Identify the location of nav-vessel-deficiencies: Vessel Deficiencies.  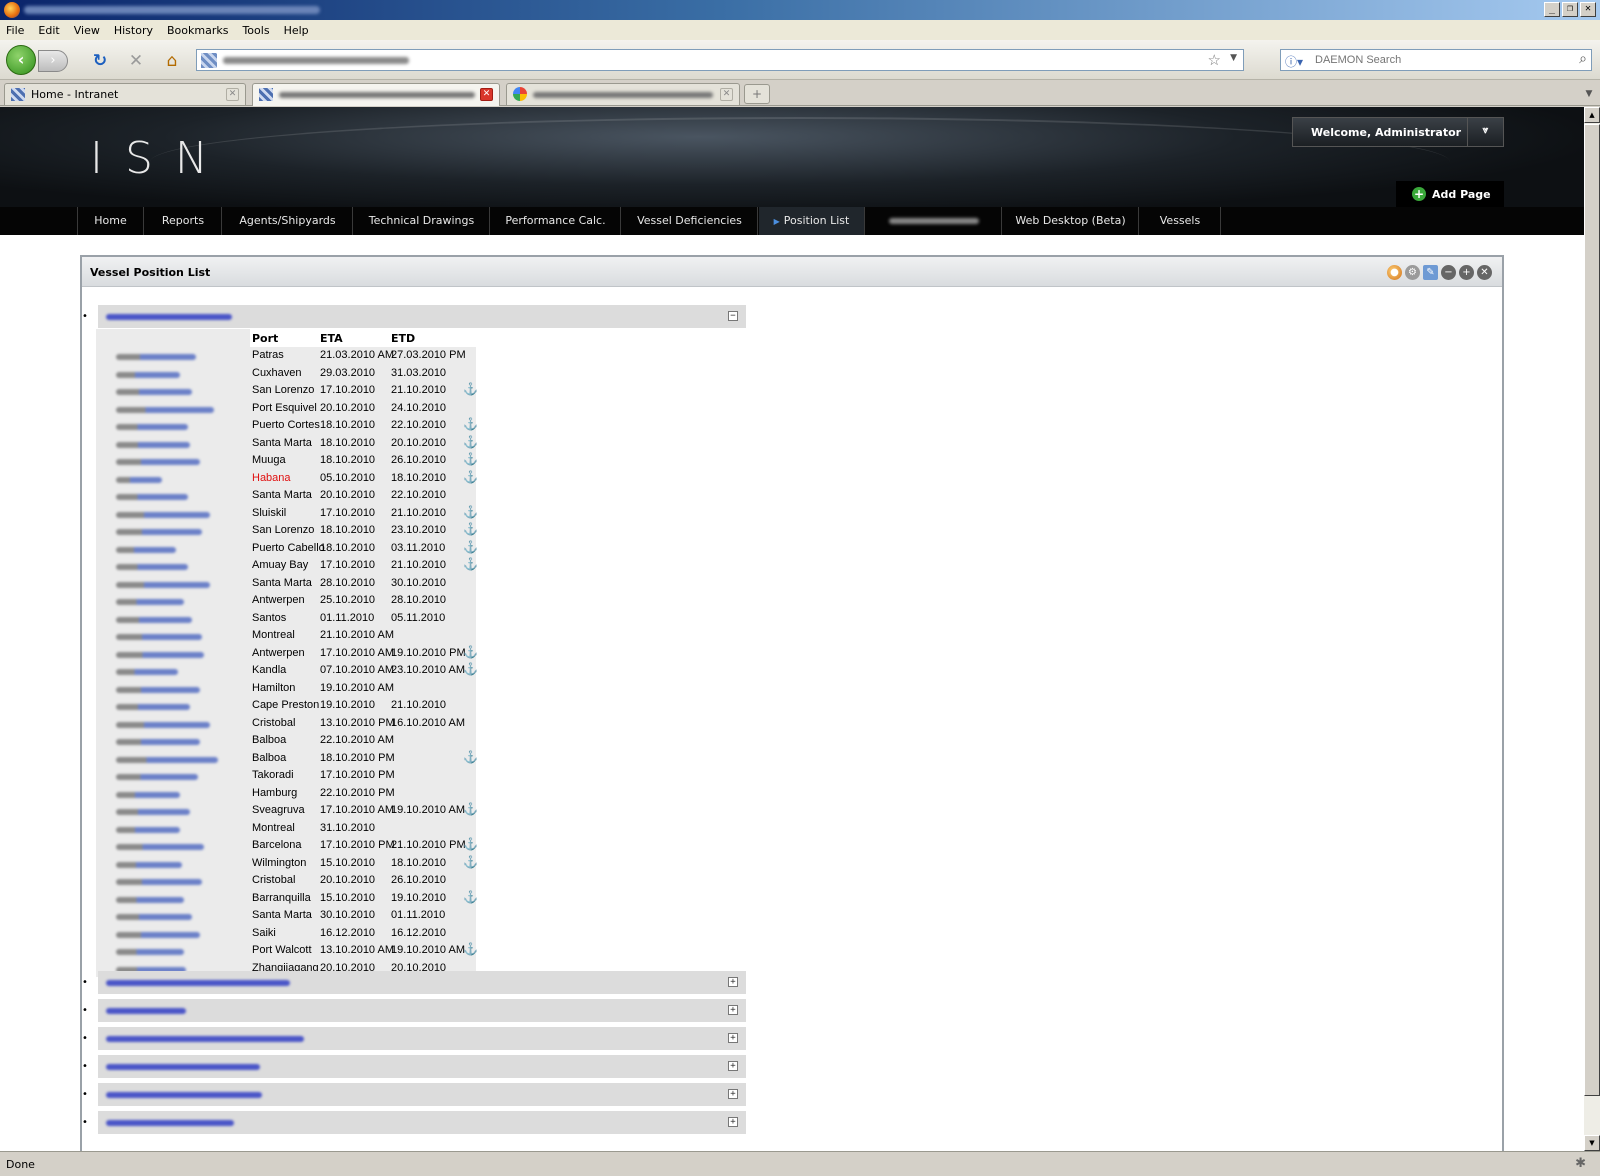
(690, 221).